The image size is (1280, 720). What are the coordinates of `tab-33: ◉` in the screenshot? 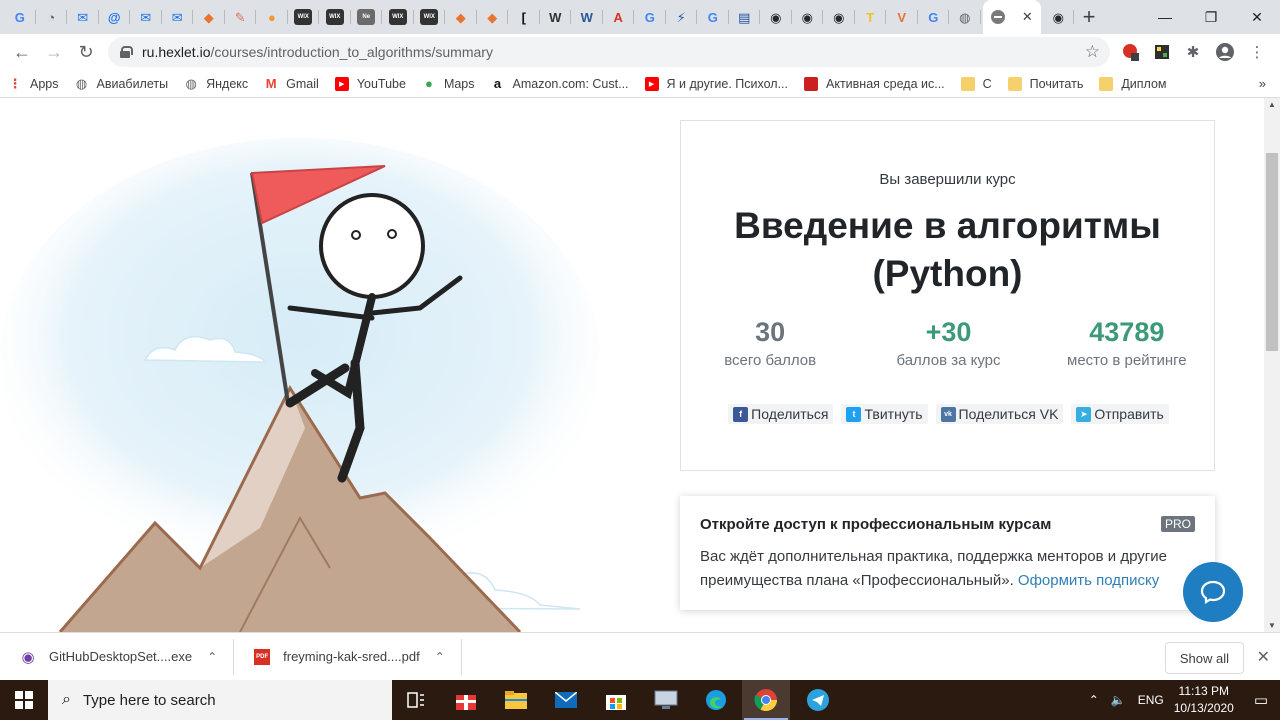 It's located at (1059, 17).